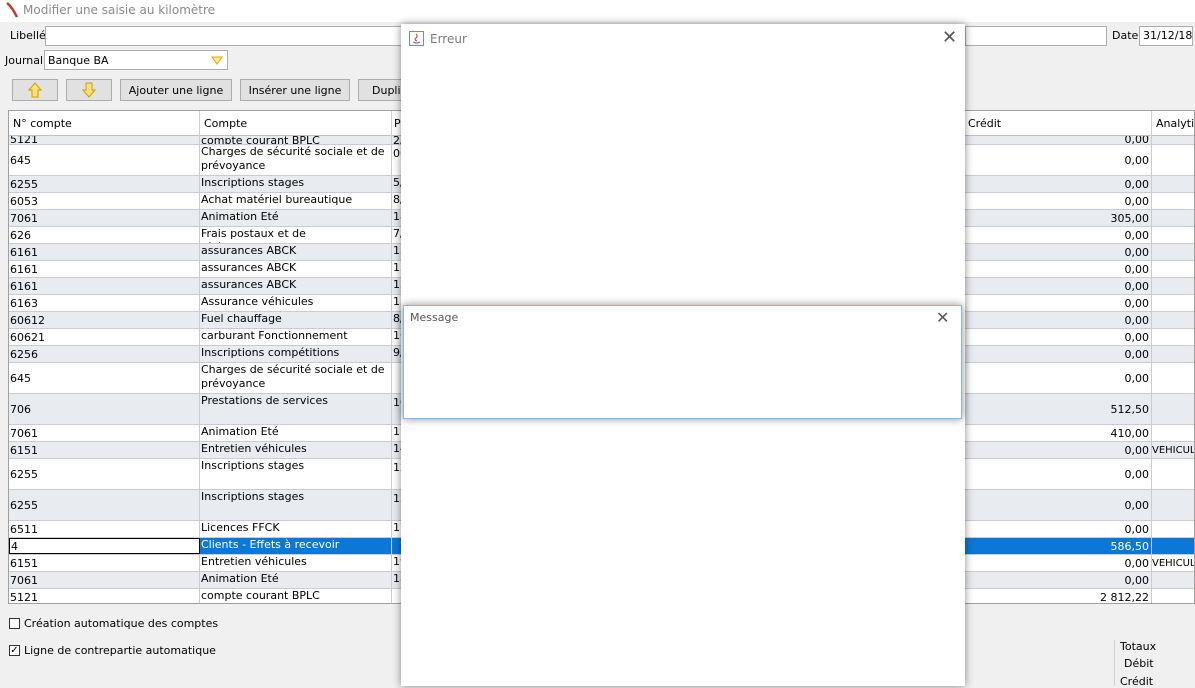 This screenshot has width=1195, height=688. What do you see at coordinates (104, 320) in the screenshot?
I see `cell-num-compte: 60612` at bounding box center [104, 320].